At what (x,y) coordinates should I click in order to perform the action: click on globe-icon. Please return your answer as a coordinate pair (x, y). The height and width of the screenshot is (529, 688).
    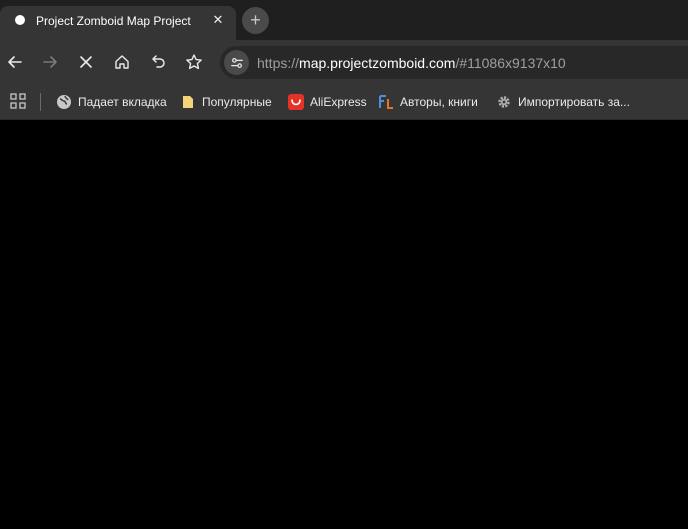
    Looking at the image, I should click on (64, 102).